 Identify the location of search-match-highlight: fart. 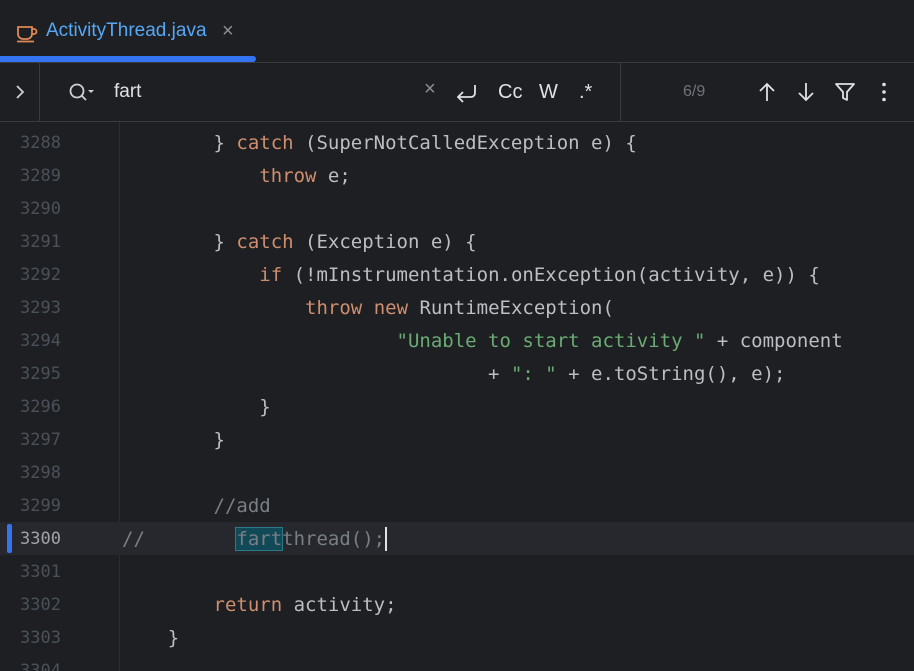
(259, 539).